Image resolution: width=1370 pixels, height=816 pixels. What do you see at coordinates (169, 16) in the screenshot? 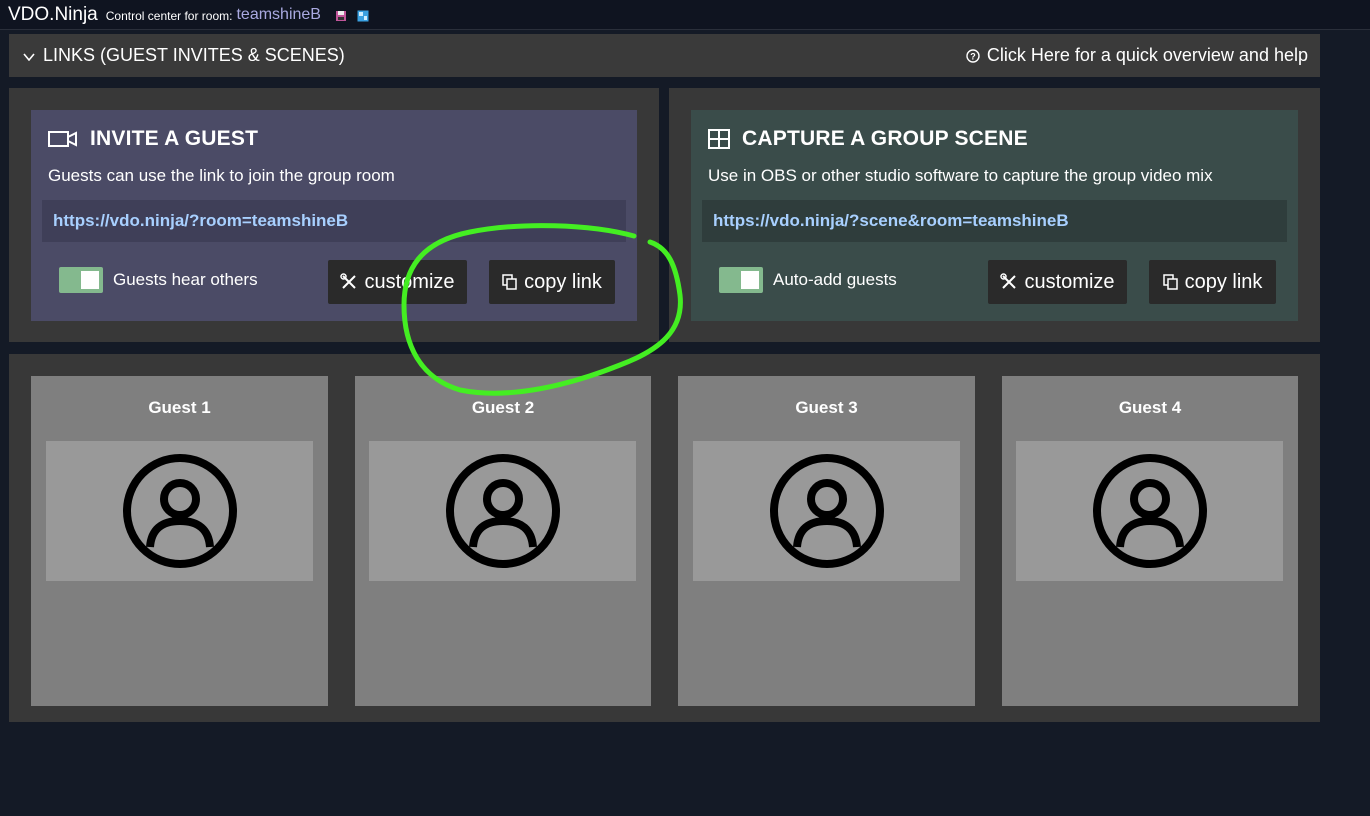
I see `room-caption: Control center for room:` at bounding box center [169, 16].